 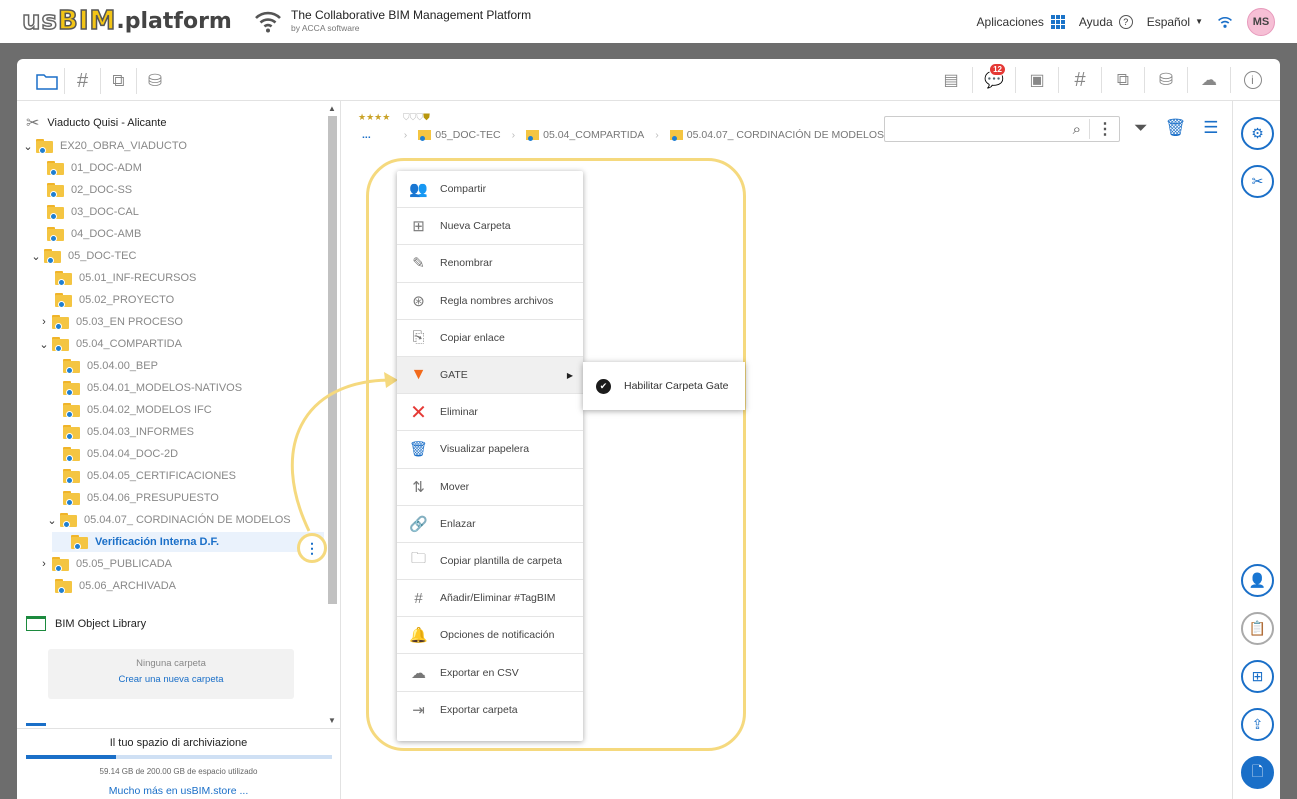 What do you see at coordinates (418, 487) in the screenshot?
I see `move-arrows-icon: ⇅` at bounding box center [418, 487].